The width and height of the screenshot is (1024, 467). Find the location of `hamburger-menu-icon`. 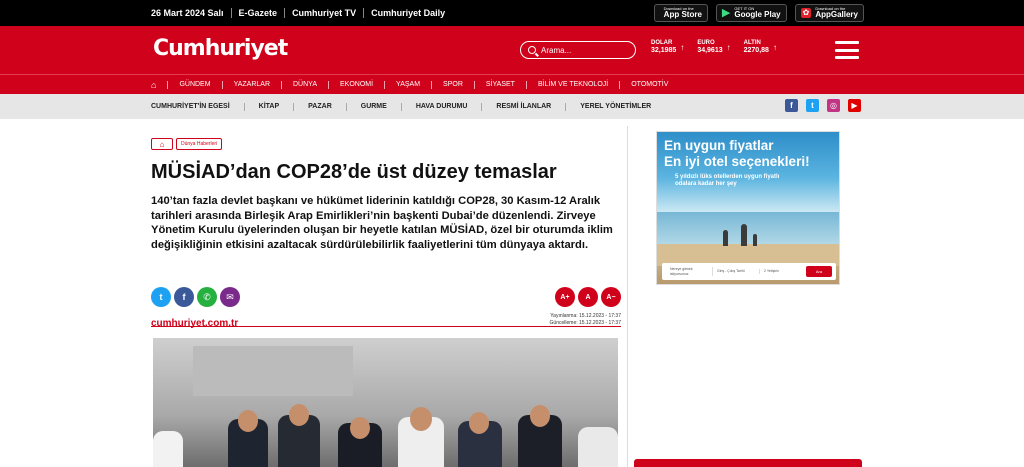

hamburger-menu-icon is located at coordinates (847, 50).